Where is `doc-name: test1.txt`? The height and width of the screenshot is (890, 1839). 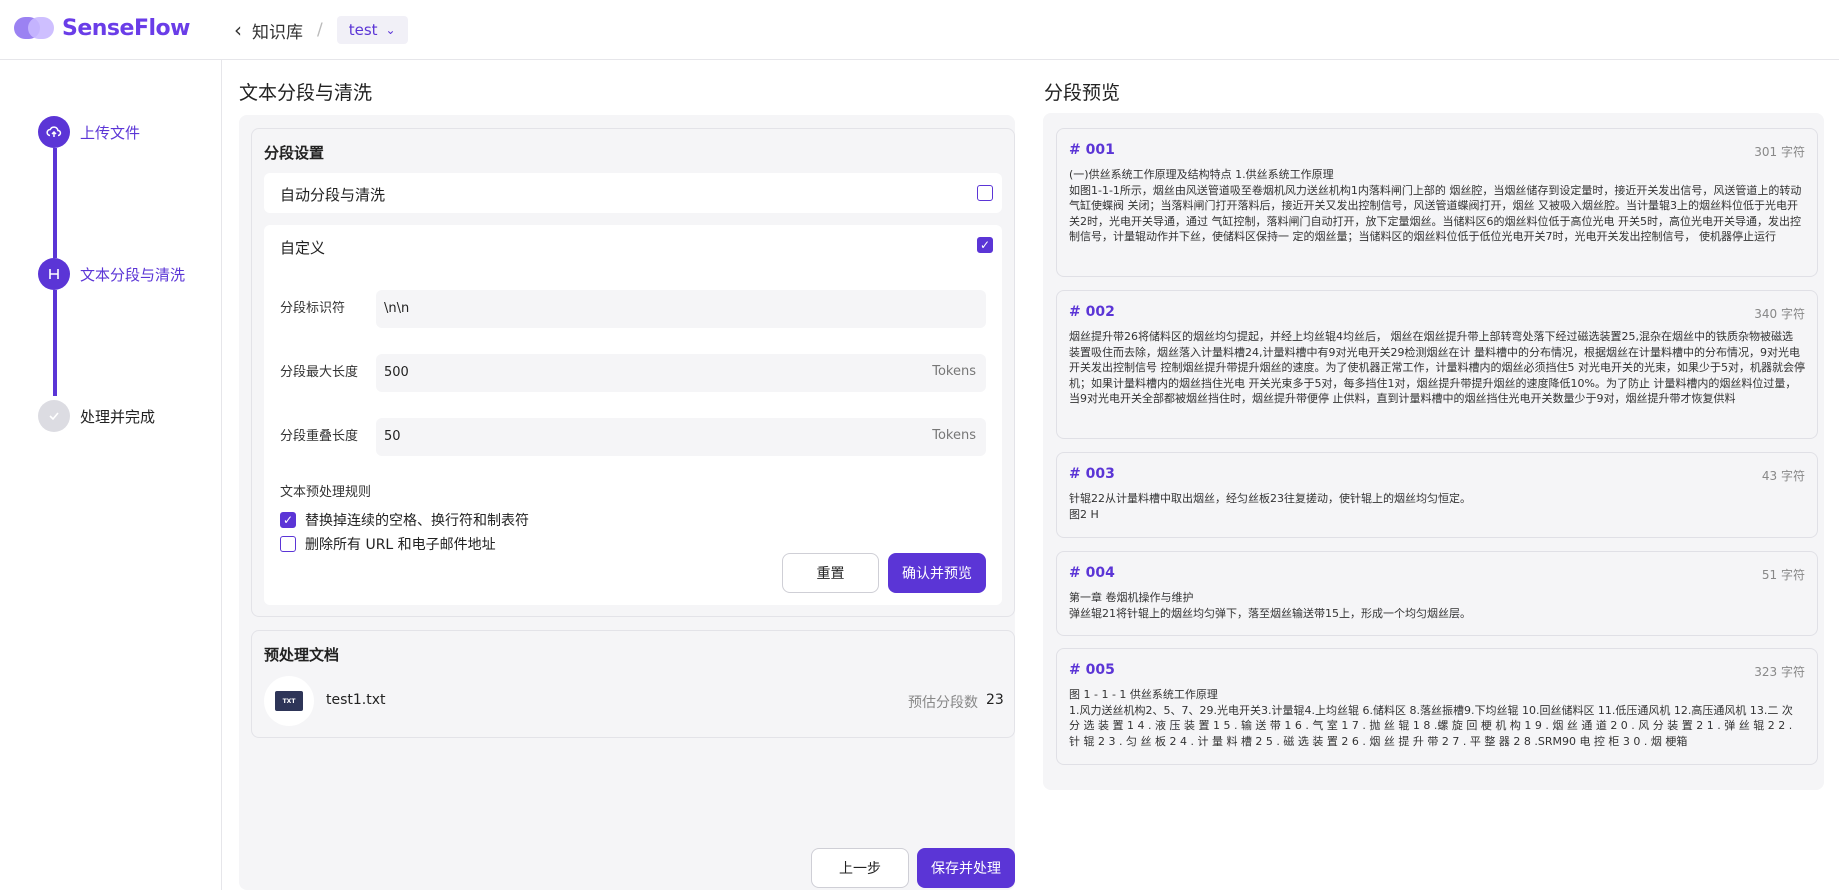
doc-name: test1.txt is located at coordinates (356, 700).